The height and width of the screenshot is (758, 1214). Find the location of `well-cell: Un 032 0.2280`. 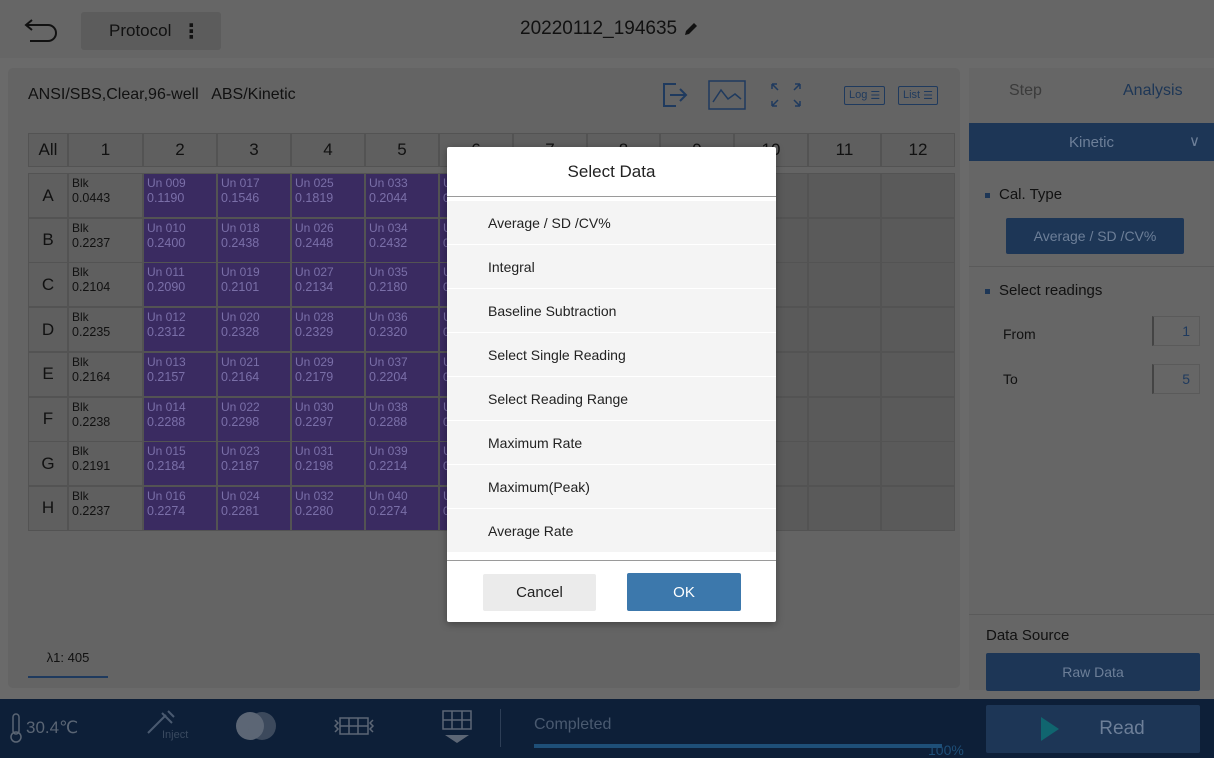

well-cell: Un 032 0.2280 is located at coordinates (328, 508).